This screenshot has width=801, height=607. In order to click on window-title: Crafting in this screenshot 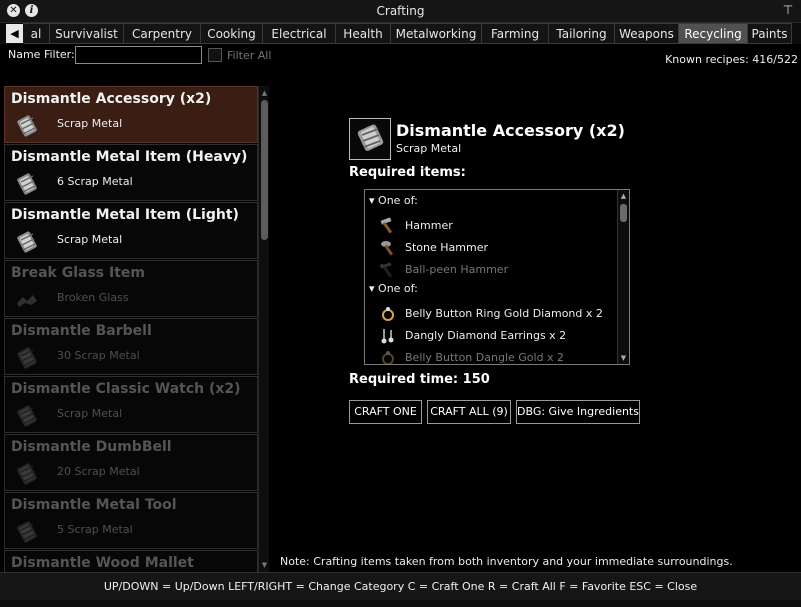, I will do `click(400, 11)`.